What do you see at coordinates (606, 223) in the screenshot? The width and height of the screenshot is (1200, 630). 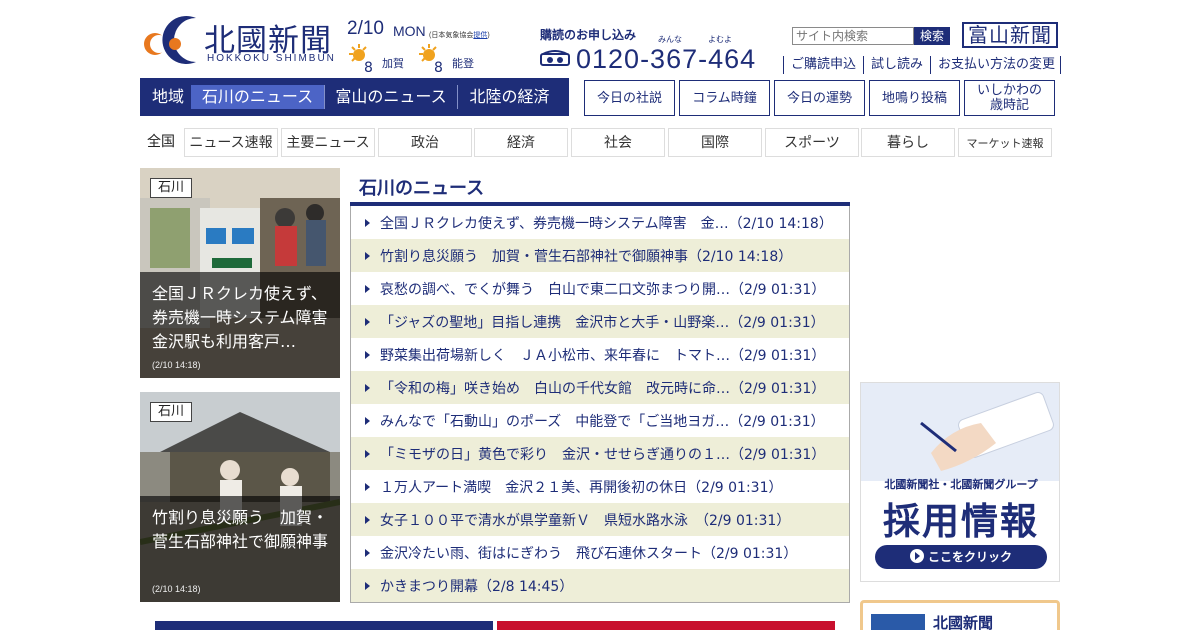 I see `news-link: 全国ＪＲクレカ使えず、券売機一時システム障害 金…（2/10 14:18）` at bounding box center [606, 223].